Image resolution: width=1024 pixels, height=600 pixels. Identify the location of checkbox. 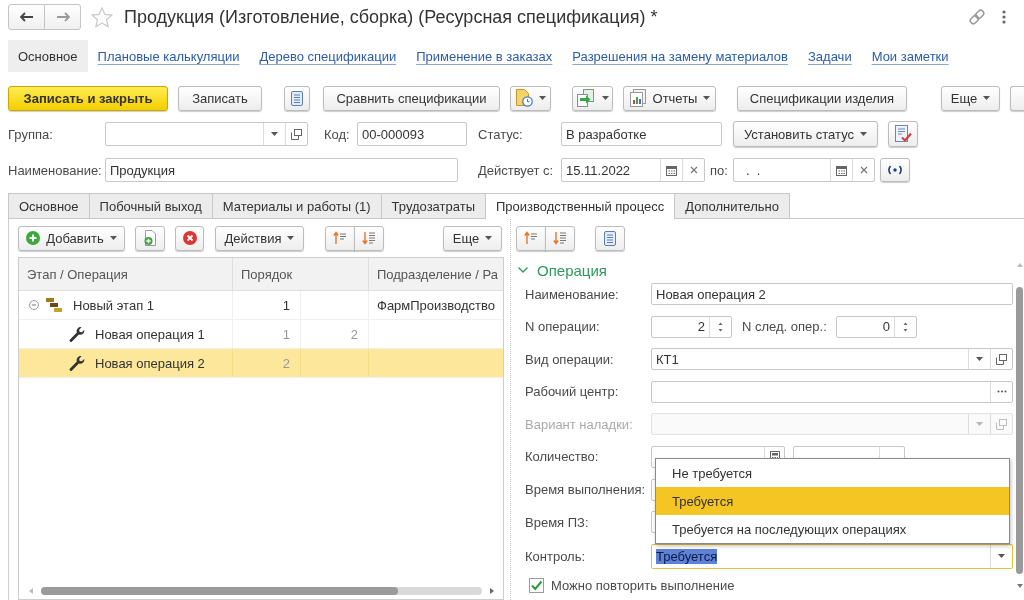
(536, 586).